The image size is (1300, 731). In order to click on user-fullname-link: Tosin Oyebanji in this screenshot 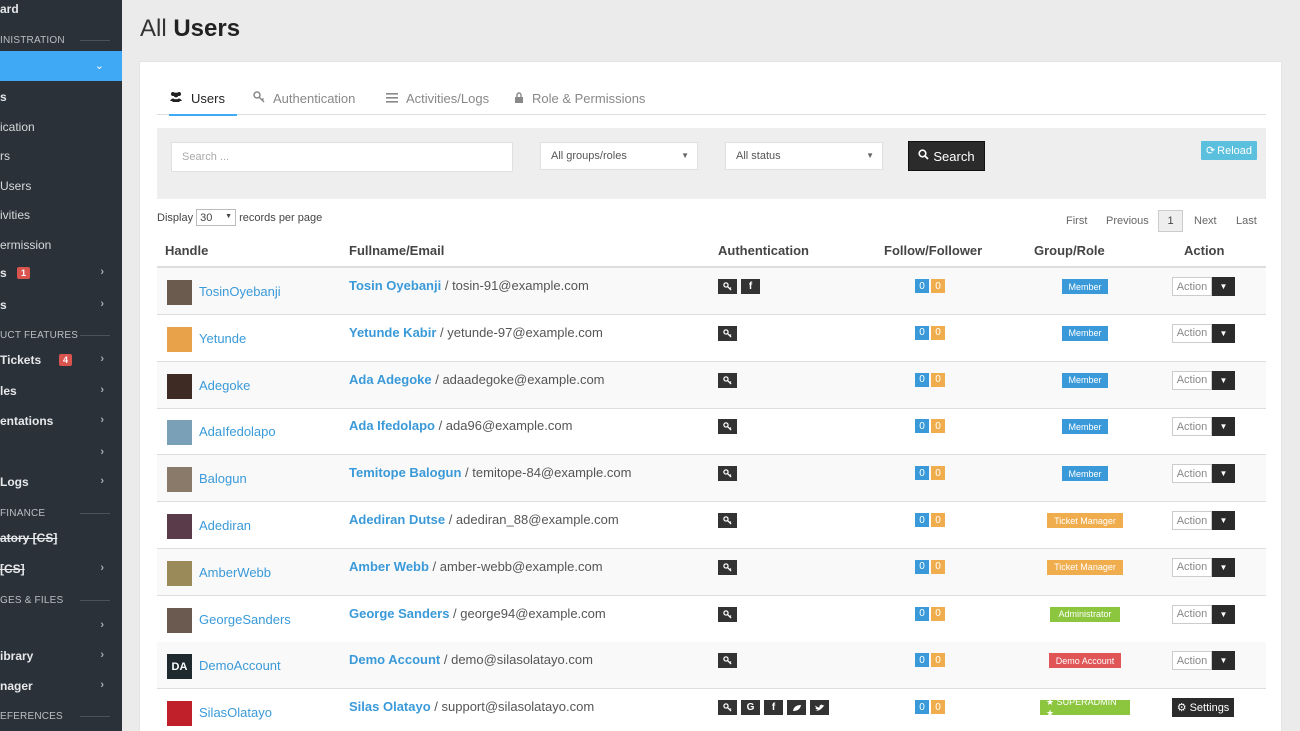, I will do `click(395, 285)`.